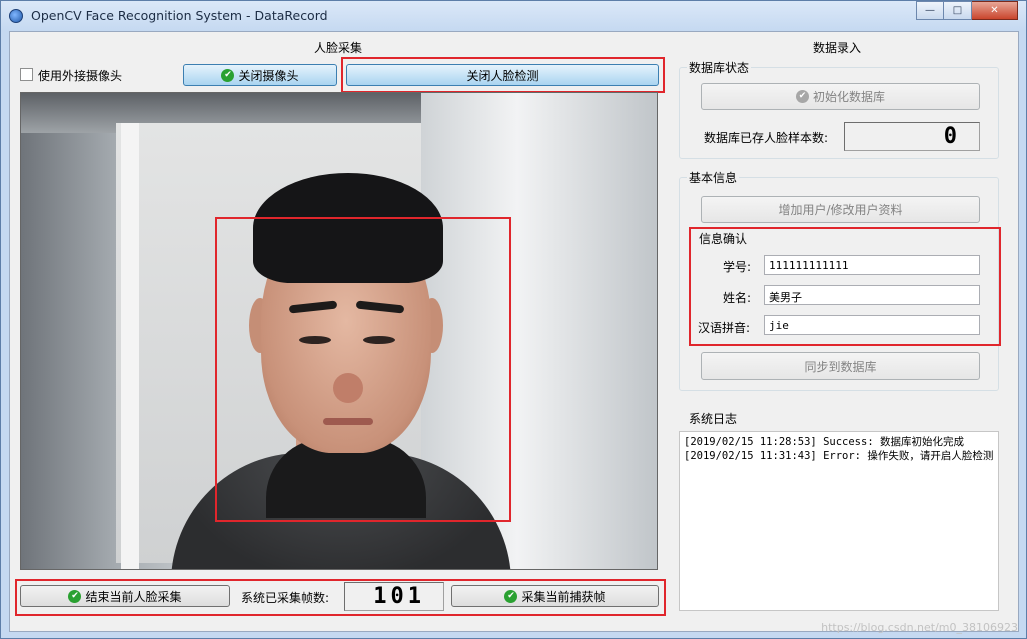 The width and height of the screenshot is (1027, 639). I want to click on app-icon, so click(16, 16).